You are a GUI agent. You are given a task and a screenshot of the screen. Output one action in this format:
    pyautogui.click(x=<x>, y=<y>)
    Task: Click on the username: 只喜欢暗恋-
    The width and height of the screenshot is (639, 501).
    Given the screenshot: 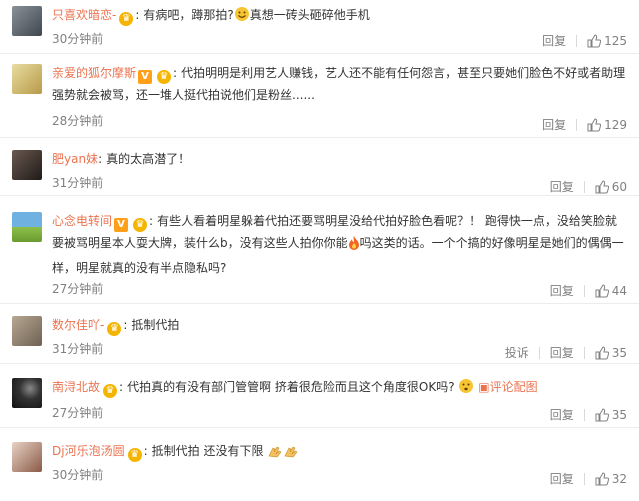 What is the action you would take?
    pyautogui.click(x=84, y=15)
    